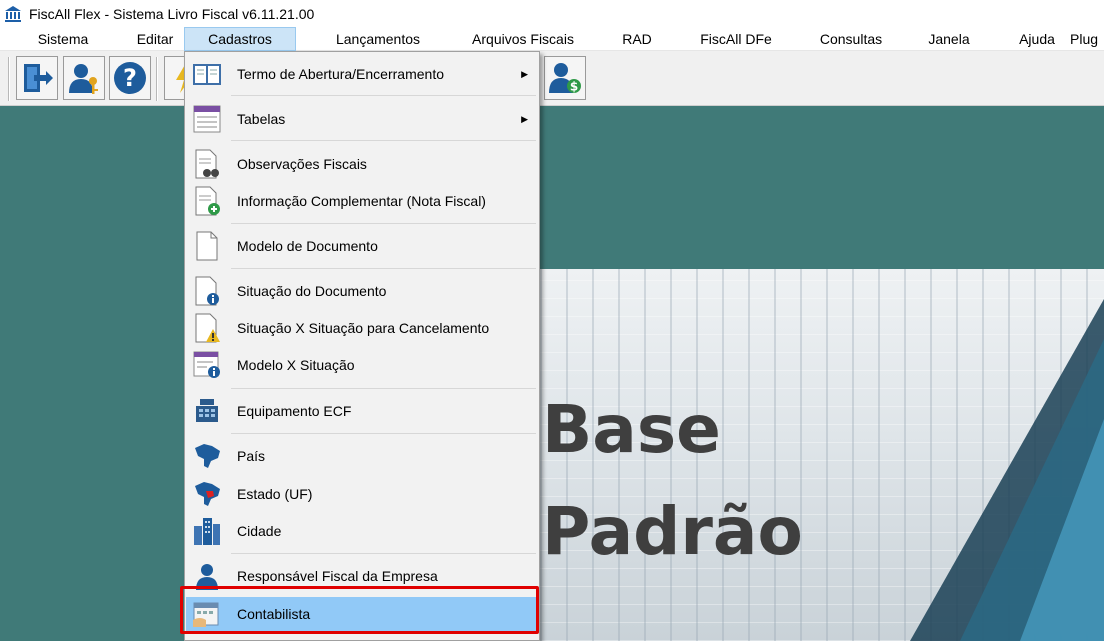 The width and height of the screenshot is (1104, 641). Describe the element at coordinates (312, 291) in the screenshot. I see `menu-item-label: Situação do Documento` at that location.